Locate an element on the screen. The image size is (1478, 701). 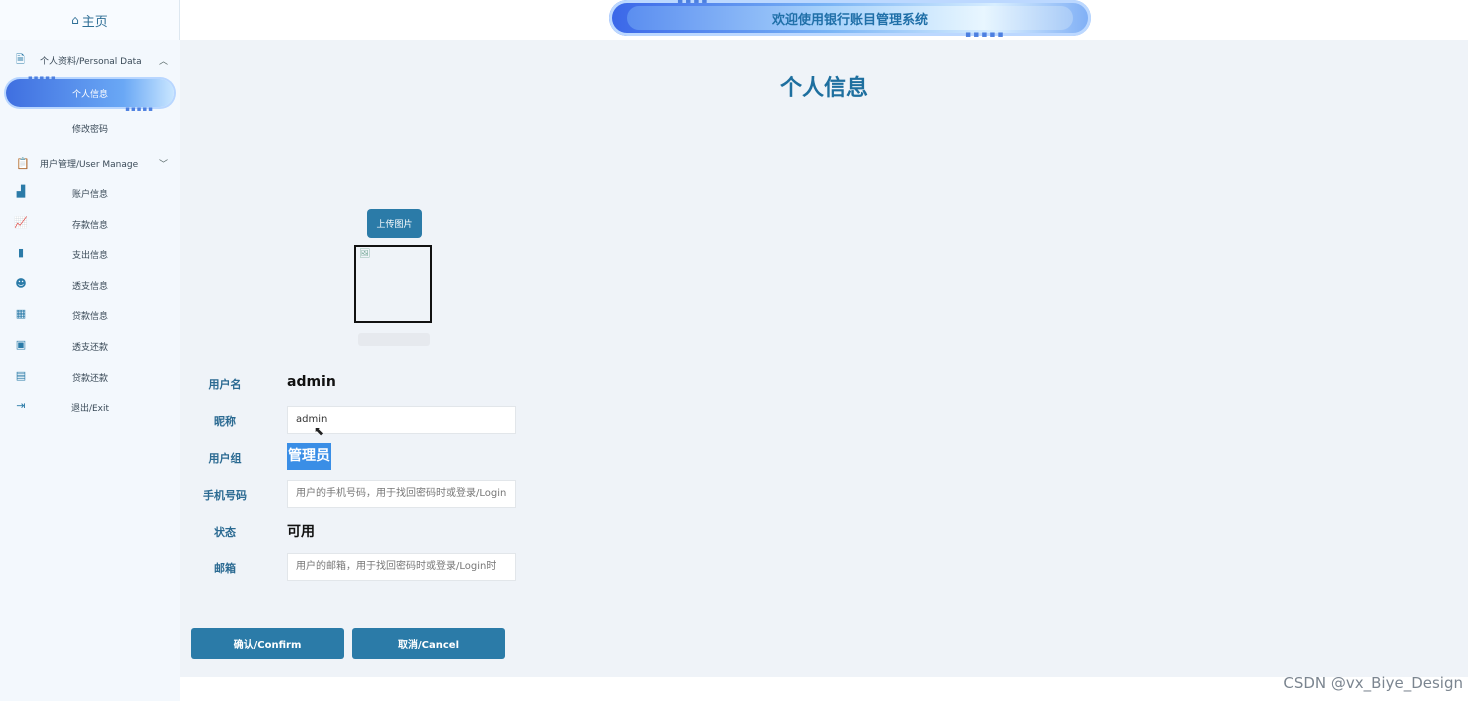
sidebar-item-label: 支出信息 is located at coordinates (89, 256).